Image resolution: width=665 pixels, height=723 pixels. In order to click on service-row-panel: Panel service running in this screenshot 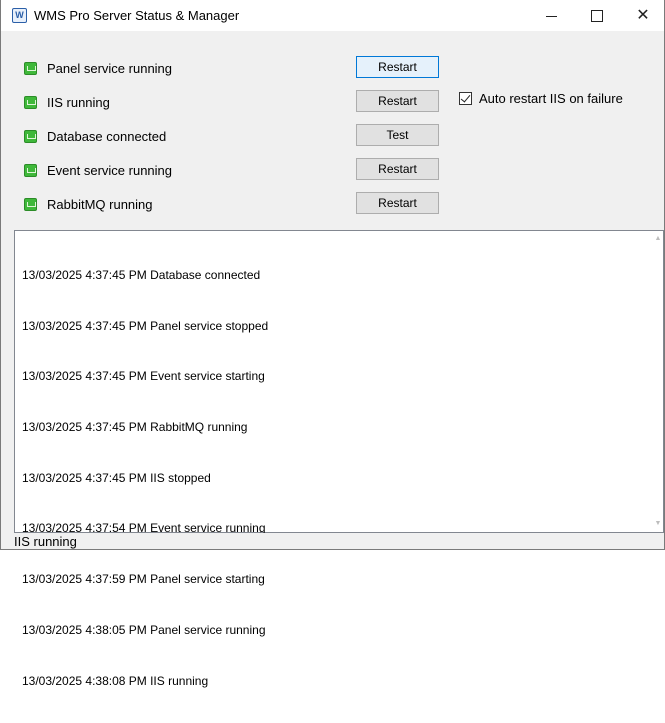, I will do `click(98, 68)`.